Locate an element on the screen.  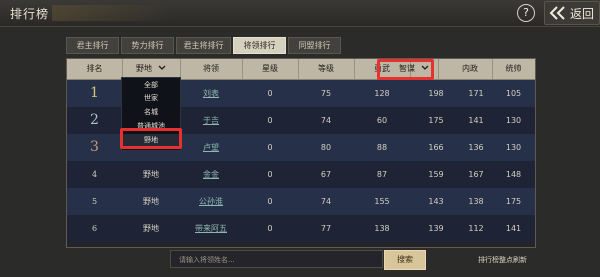
back-button: 返回 is located at coordinates (572, 13).